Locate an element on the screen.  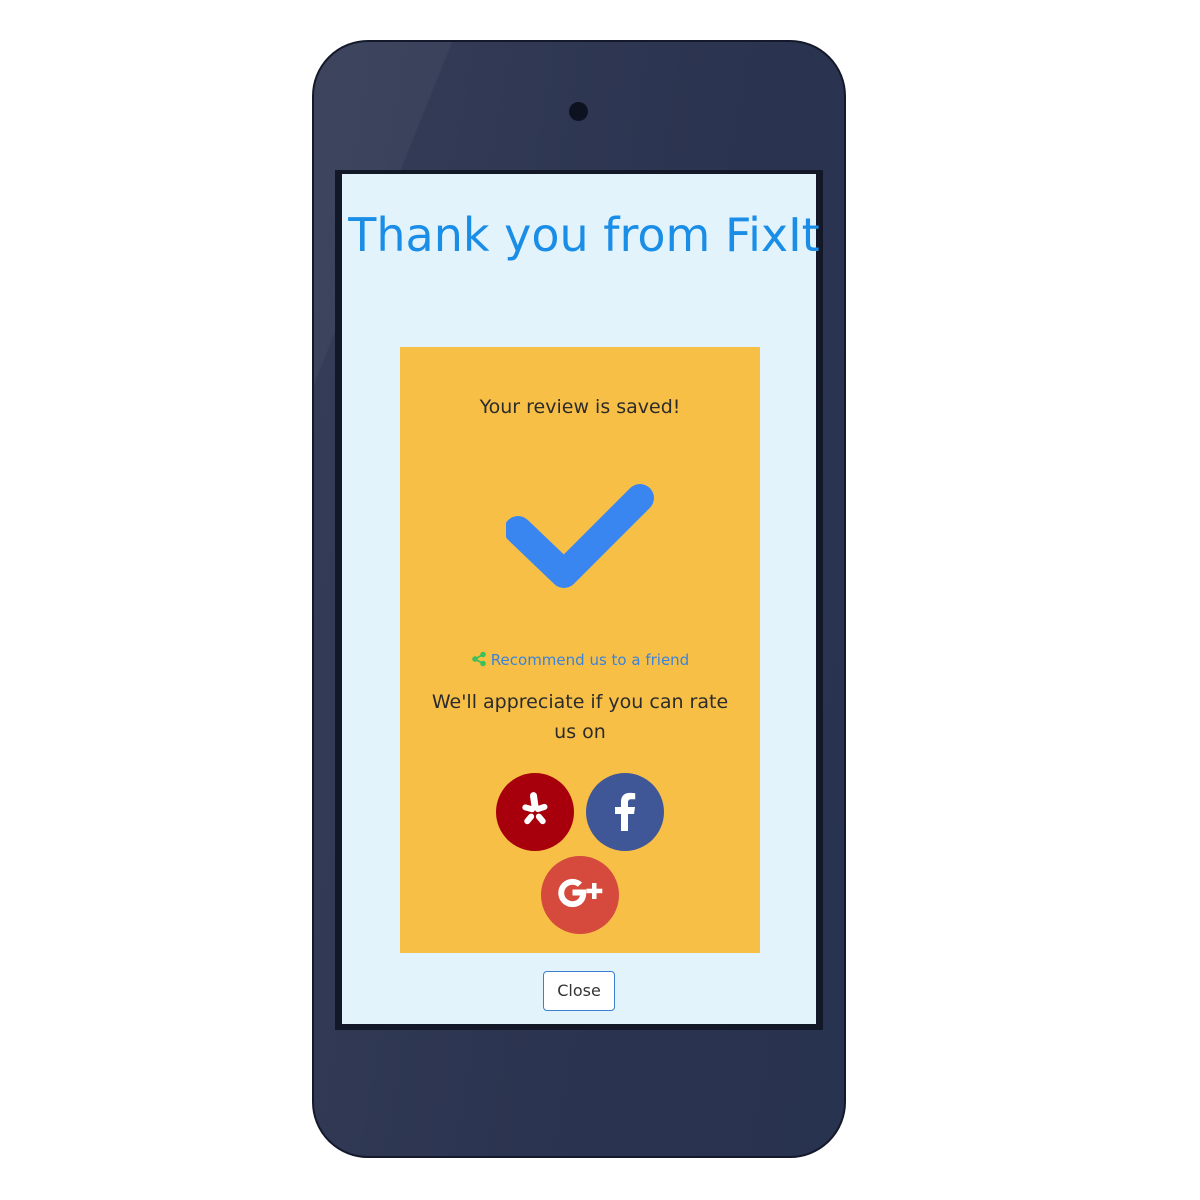
close-button: Close is located at coordinates (579, 991).